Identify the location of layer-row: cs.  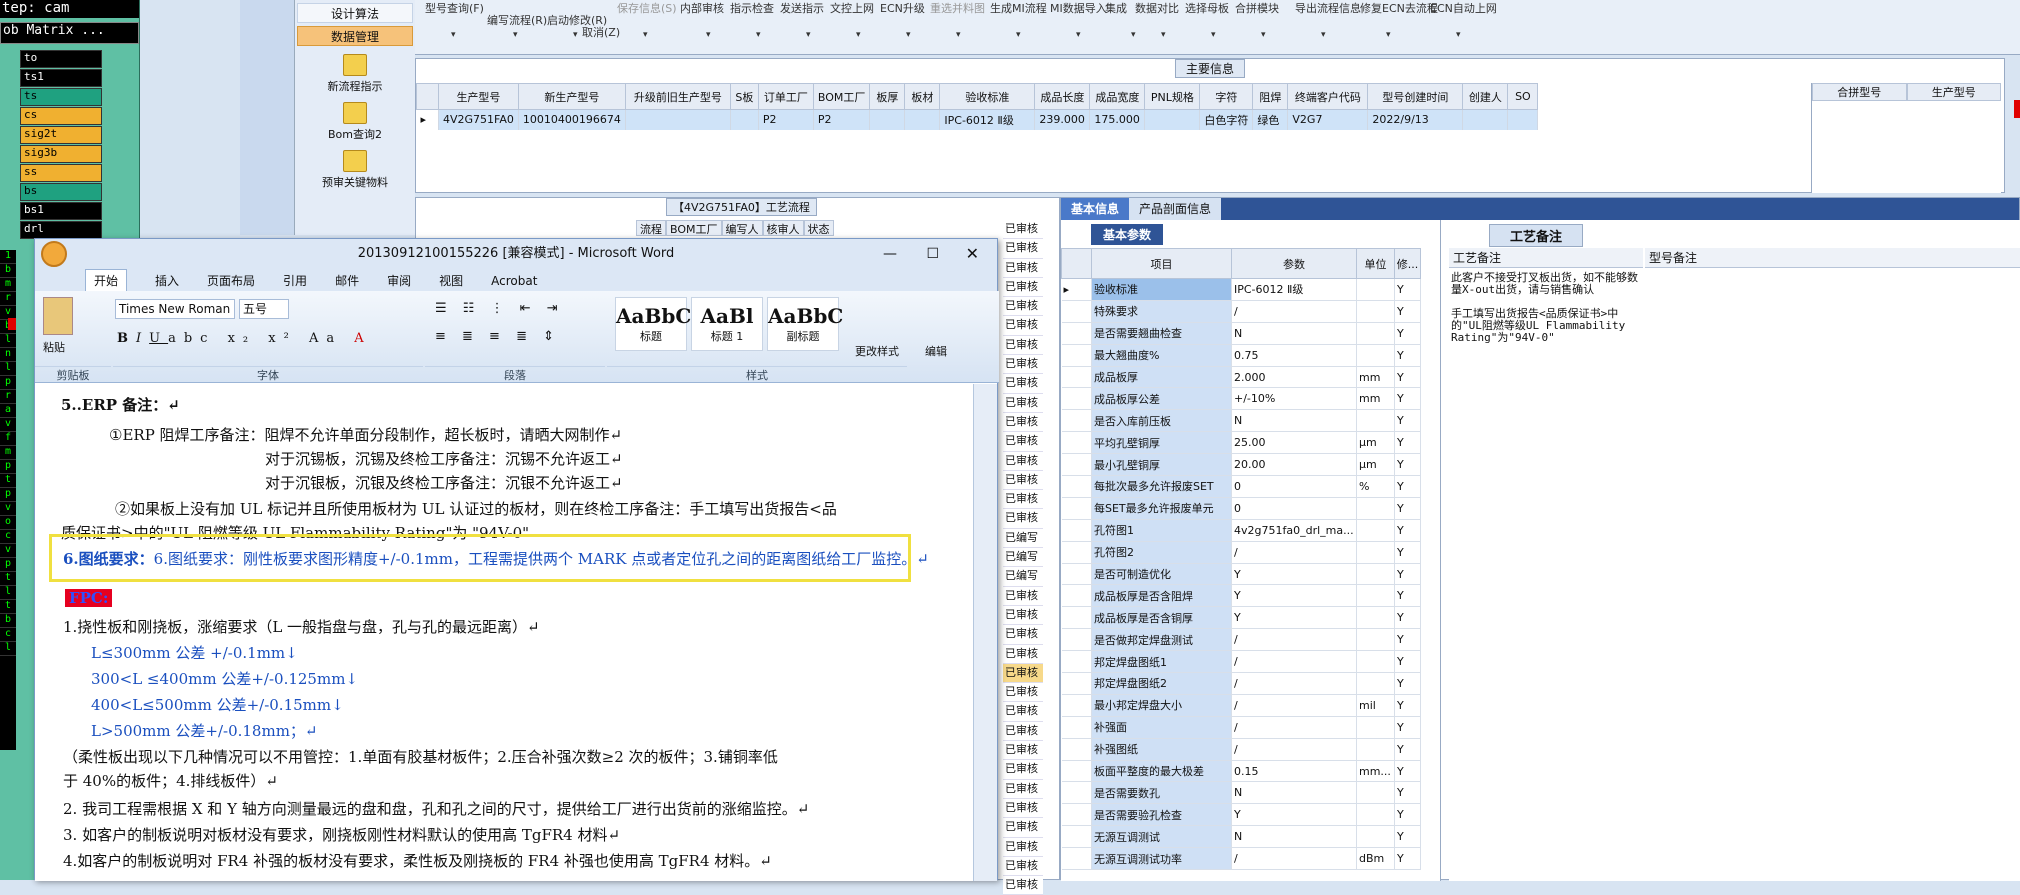
(61, 116).